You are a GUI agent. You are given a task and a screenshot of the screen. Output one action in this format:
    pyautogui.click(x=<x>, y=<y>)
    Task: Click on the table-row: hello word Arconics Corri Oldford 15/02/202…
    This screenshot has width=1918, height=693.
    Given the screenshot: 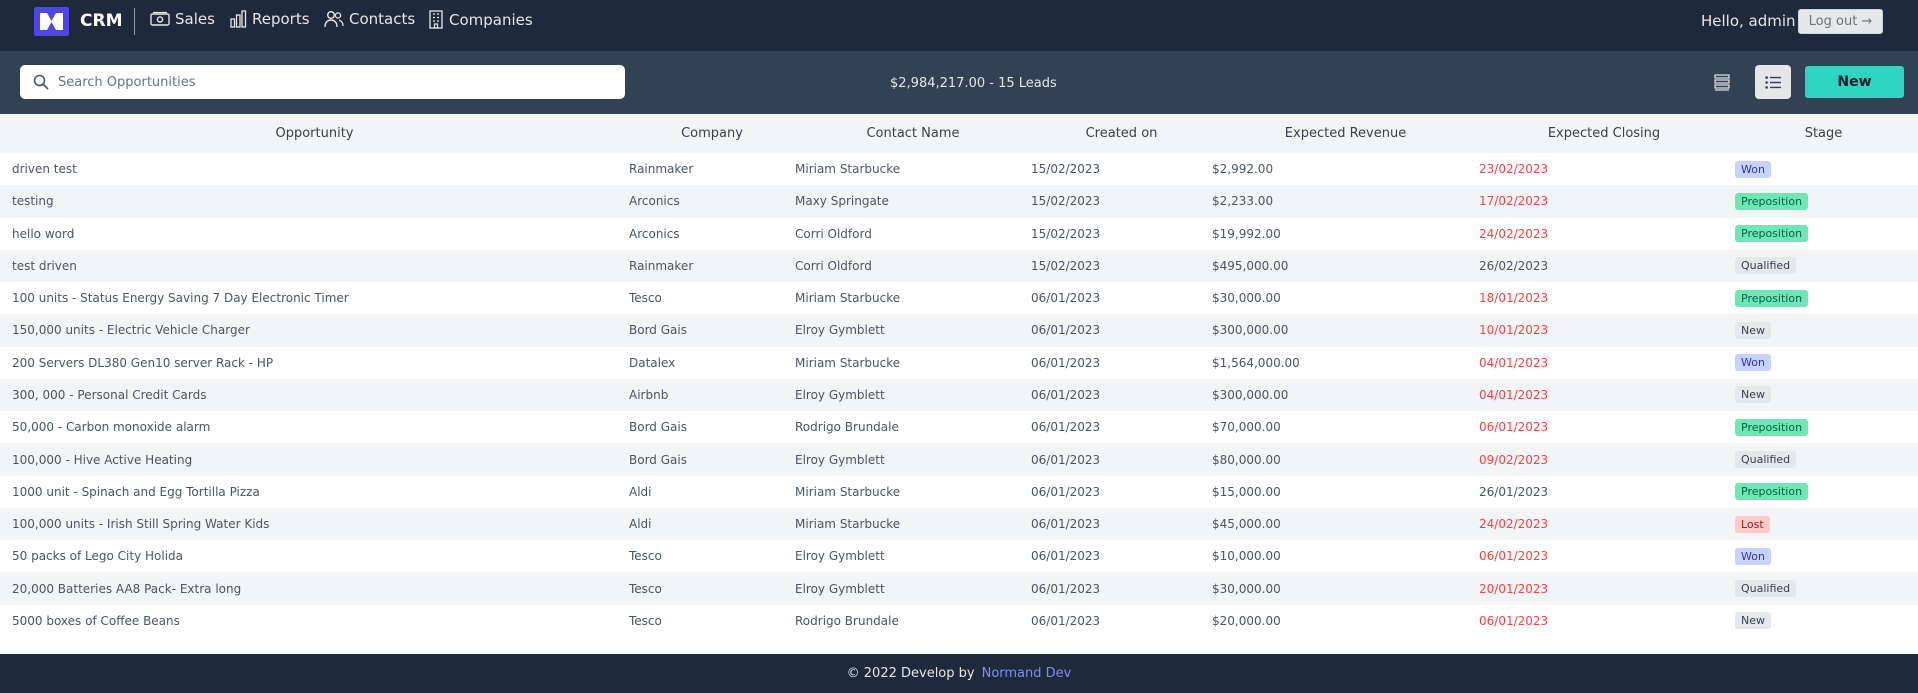 What is the action you would take?
    pyautogui.click(x=959, y=233)
    